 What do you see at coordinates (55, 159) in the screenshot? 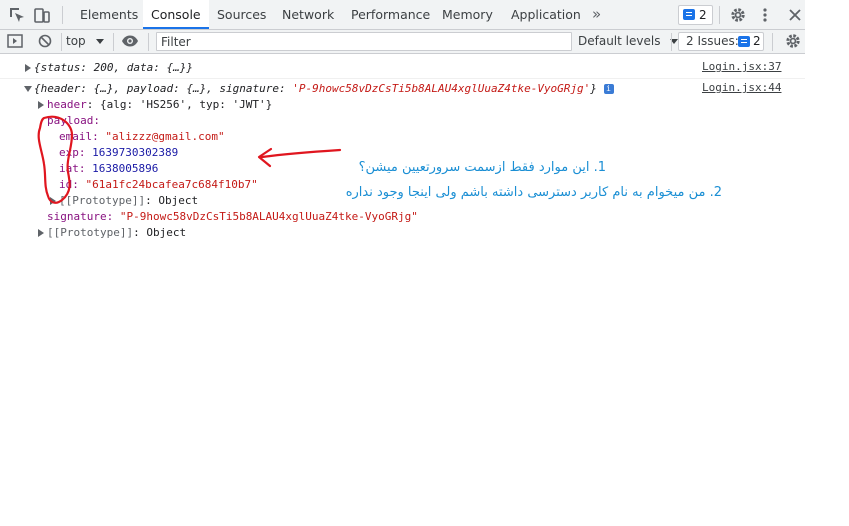
I see `red-circle-mark` at bounding box center [55, 159].